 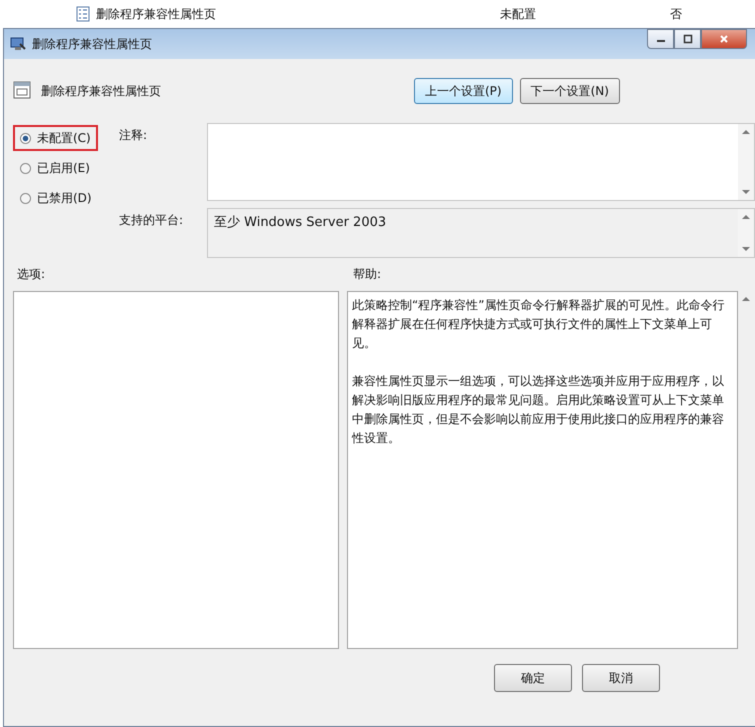 What do you see at coordinates (133, 135) in the screenshot?
I see `comment-label: 注释:` at bounding box center [133, 135].